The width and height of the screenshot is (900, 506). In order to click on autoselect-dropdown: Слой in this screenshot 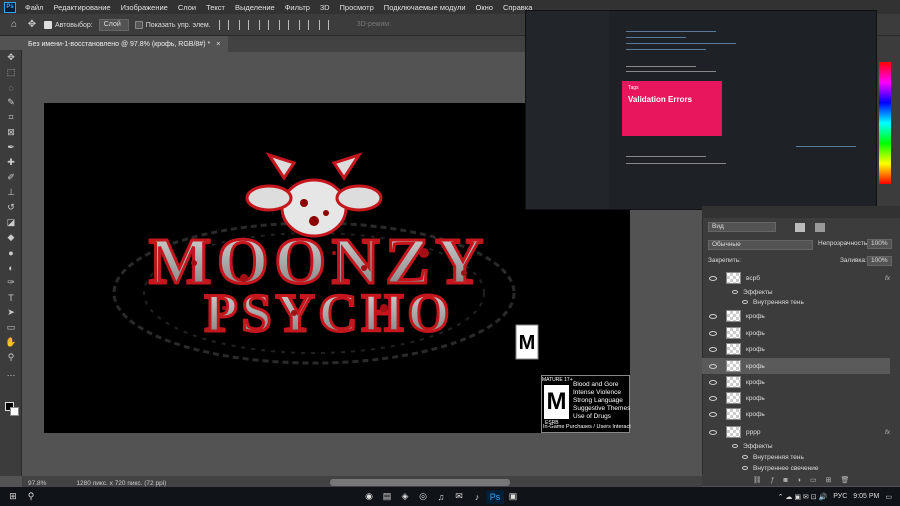, I will do `click(113, 24)`.